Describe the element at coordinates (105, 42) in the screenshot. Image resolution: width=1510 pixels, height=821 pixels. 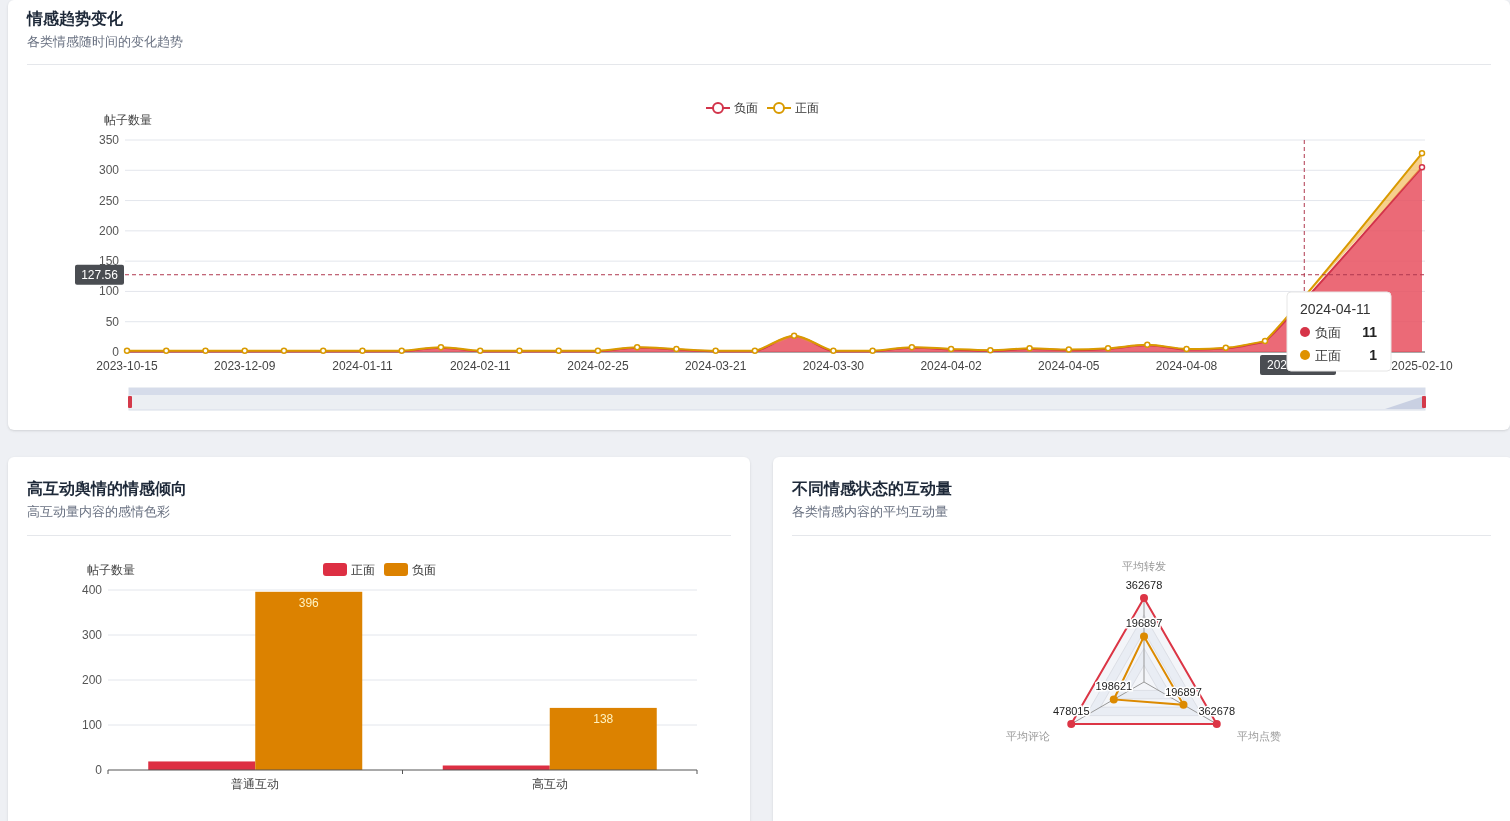
I see `card-subtitle: 各类情感随时间的变化趋势` at that location.